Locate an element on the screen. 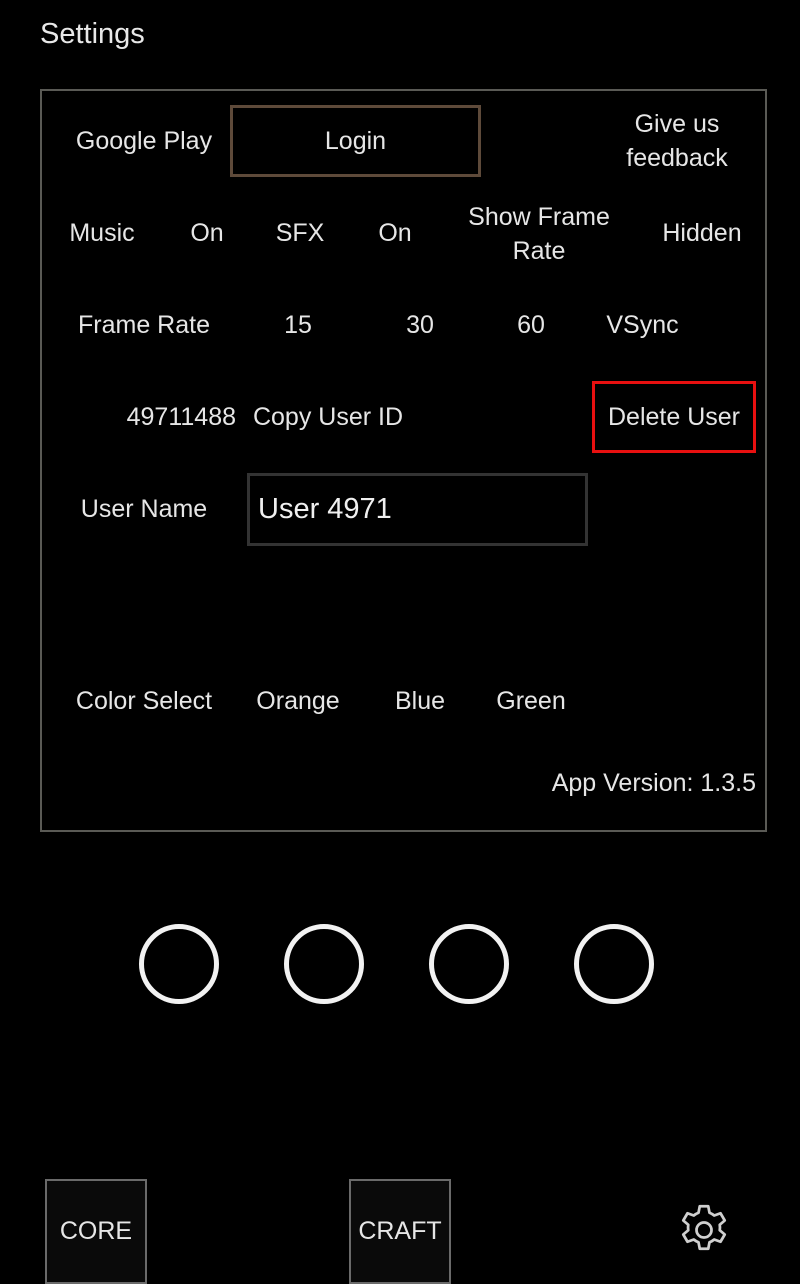 The width and height of the screenshot is (800, 1284). craft-nav-button: CRAFT is located at coordinates (400, 1231).